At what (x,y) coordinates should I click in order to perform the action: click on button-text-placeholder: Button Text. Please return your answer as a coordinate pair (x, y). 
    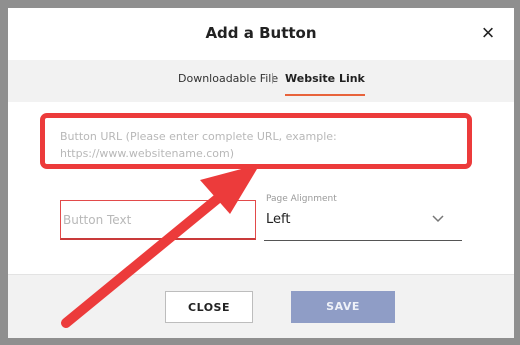
    Looking at the image, I should click on (97, 220).